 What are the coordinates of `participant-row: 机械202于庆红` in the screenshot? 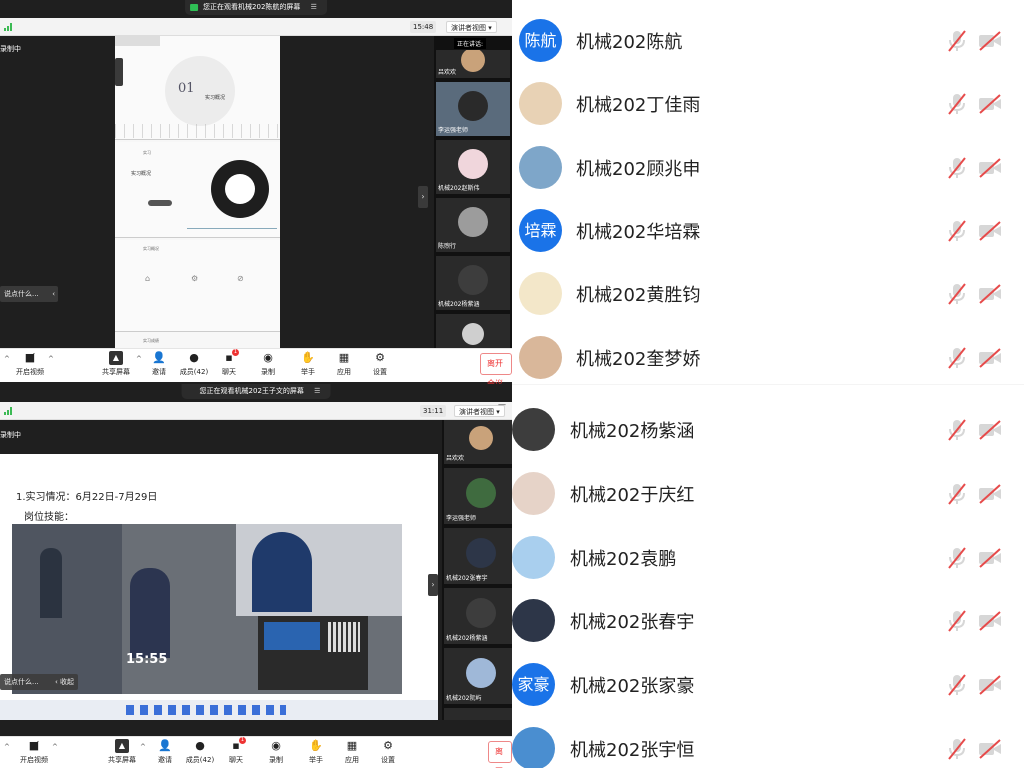 It's located at (768, 493).